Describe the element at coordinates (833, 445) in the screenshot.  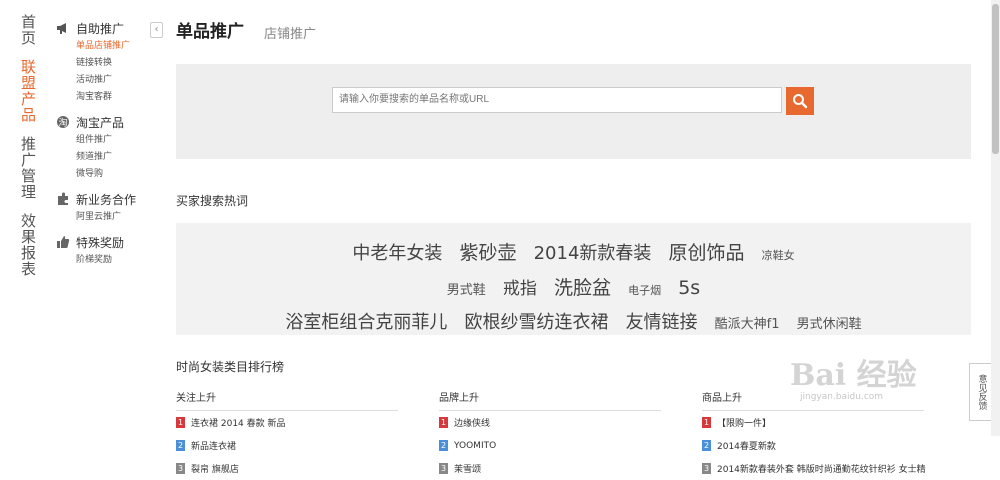
I see `ranking-row: 2 2014春夏新款` at that location.